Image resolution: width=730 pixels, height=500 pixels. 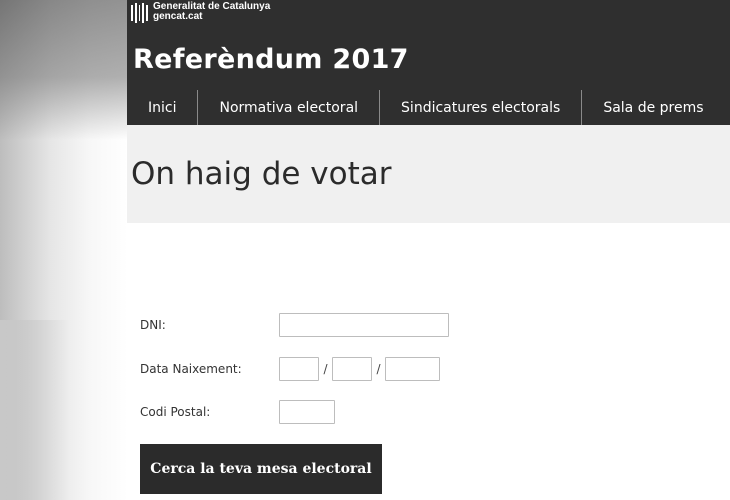 What do you see at coordinates (299, 369) in the screenshot?
I see `birth-day-input` at bounding box center [299, 369].